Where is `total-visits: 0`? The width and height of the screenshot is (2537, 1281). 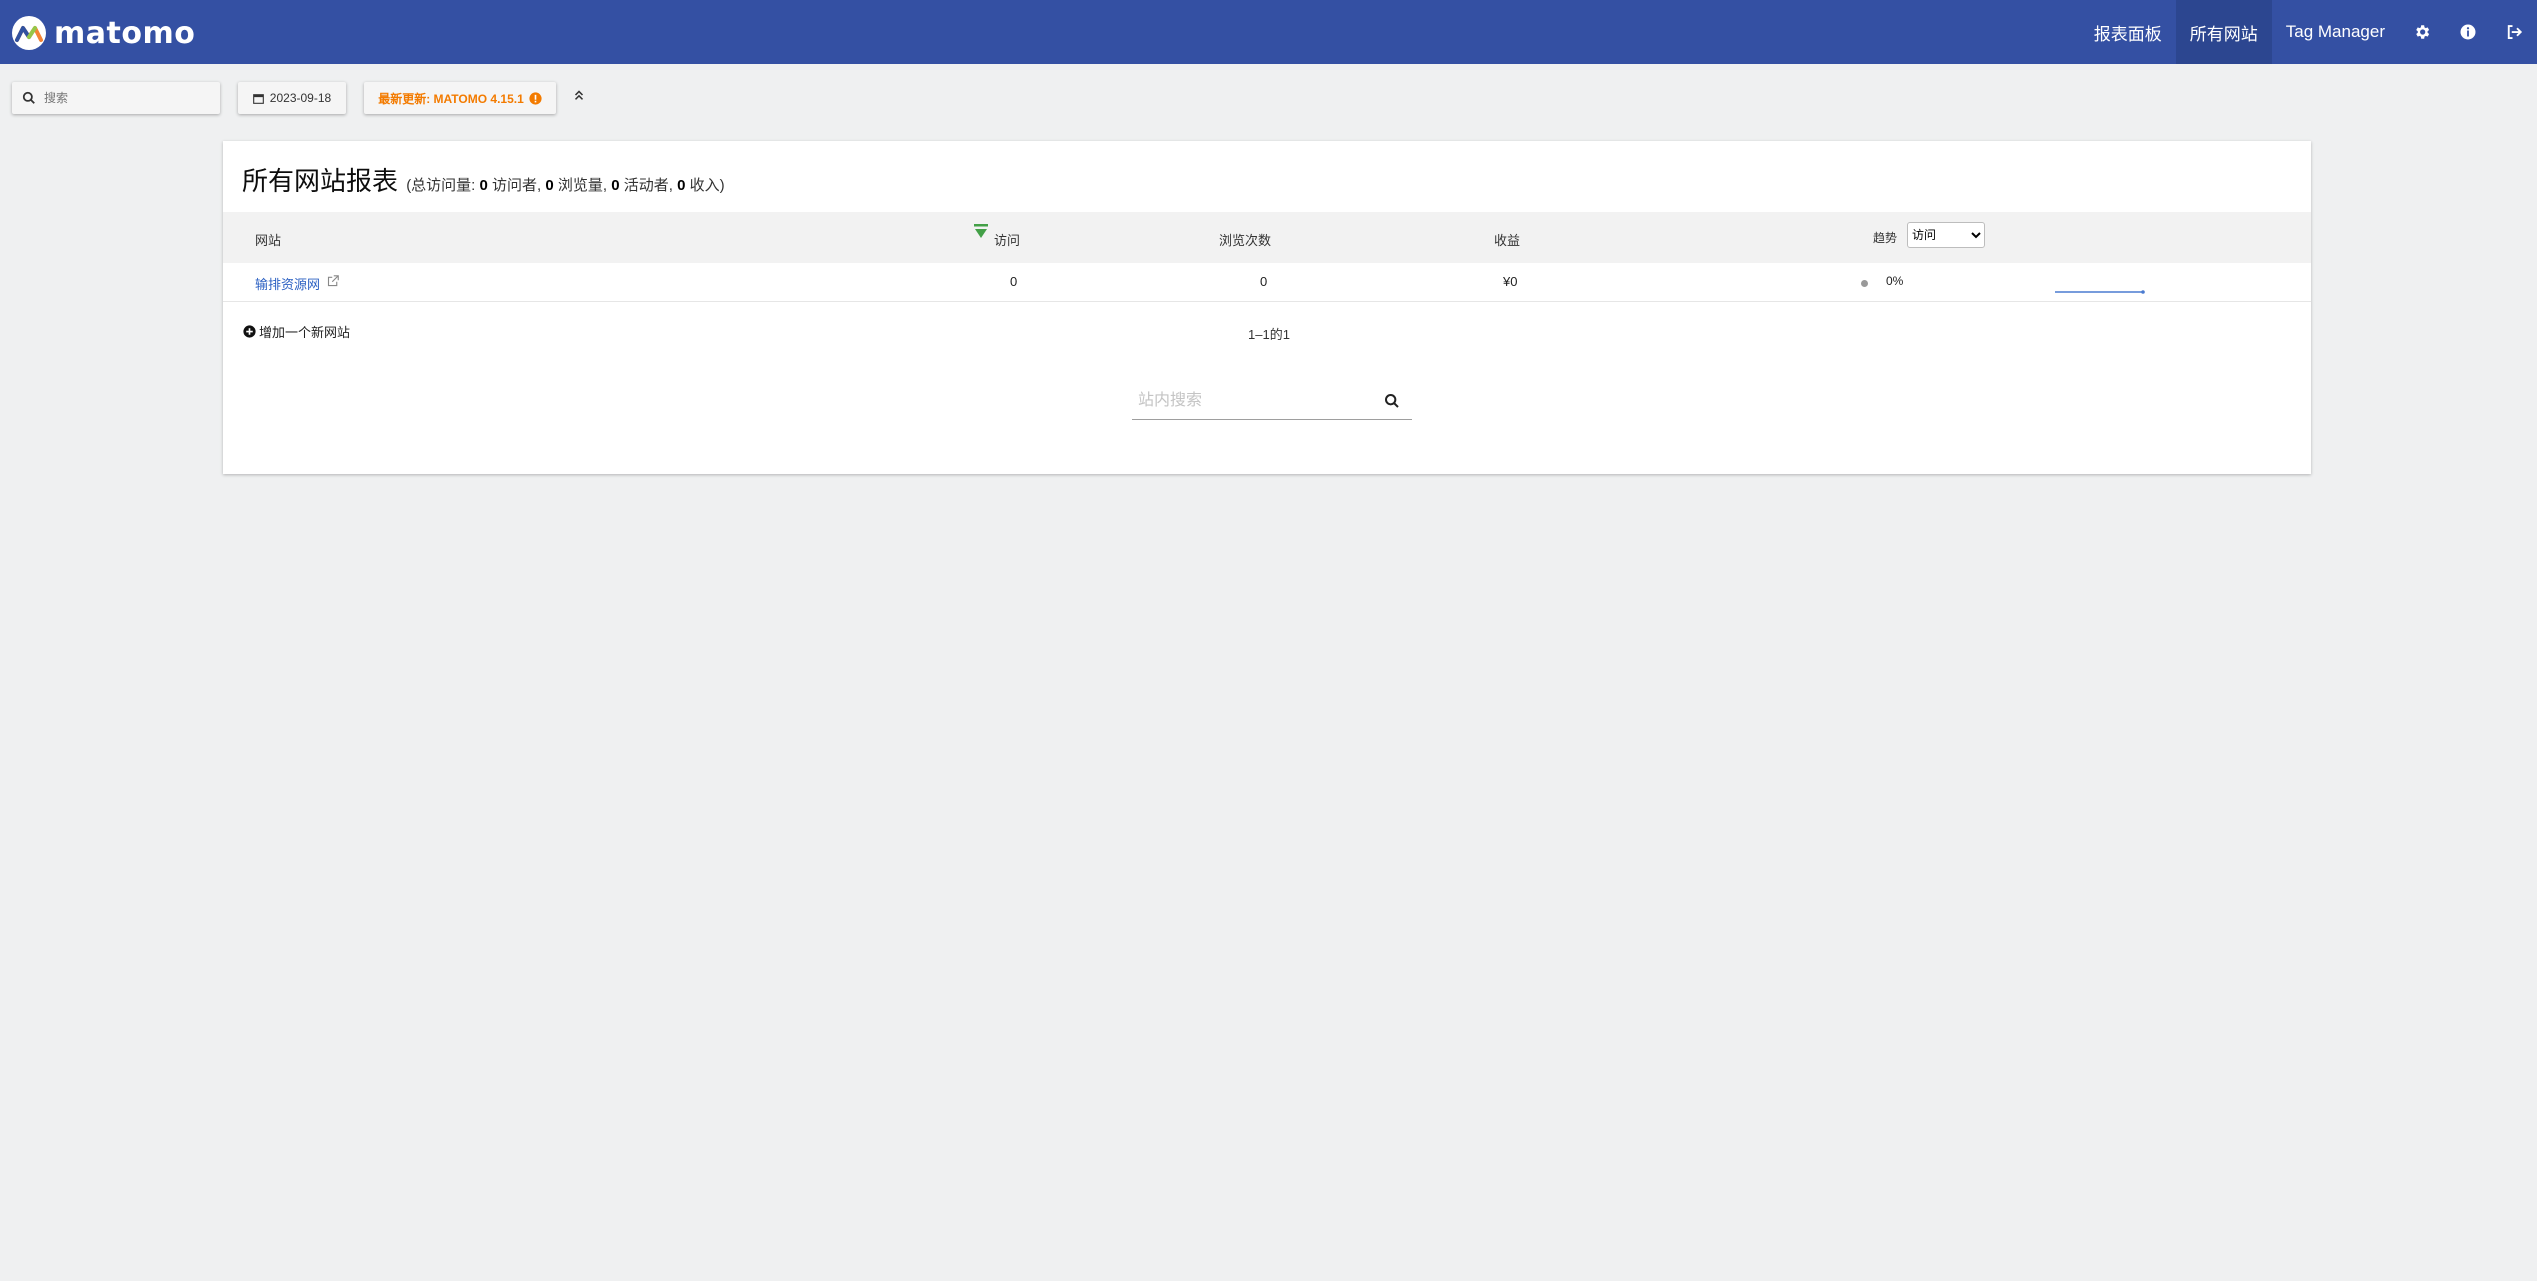 total-visits: 0 is located at coordinates (483, 185).